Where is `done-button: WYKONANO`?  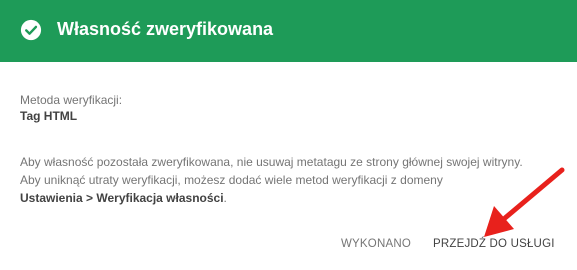 done-button: WYKONANO is located at coordinates (376, 244).